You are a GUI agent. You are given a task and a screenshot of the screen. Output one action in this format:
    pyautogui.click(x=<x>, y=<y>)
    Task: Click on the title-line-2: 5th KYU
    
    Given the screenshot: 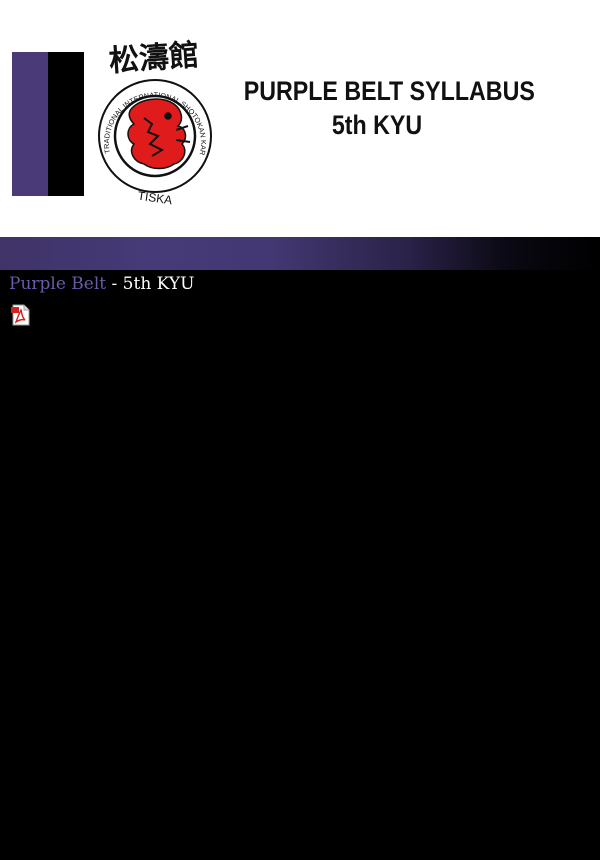 What is the action you would take?
    pyautogui.click(x=377, y=125)
    